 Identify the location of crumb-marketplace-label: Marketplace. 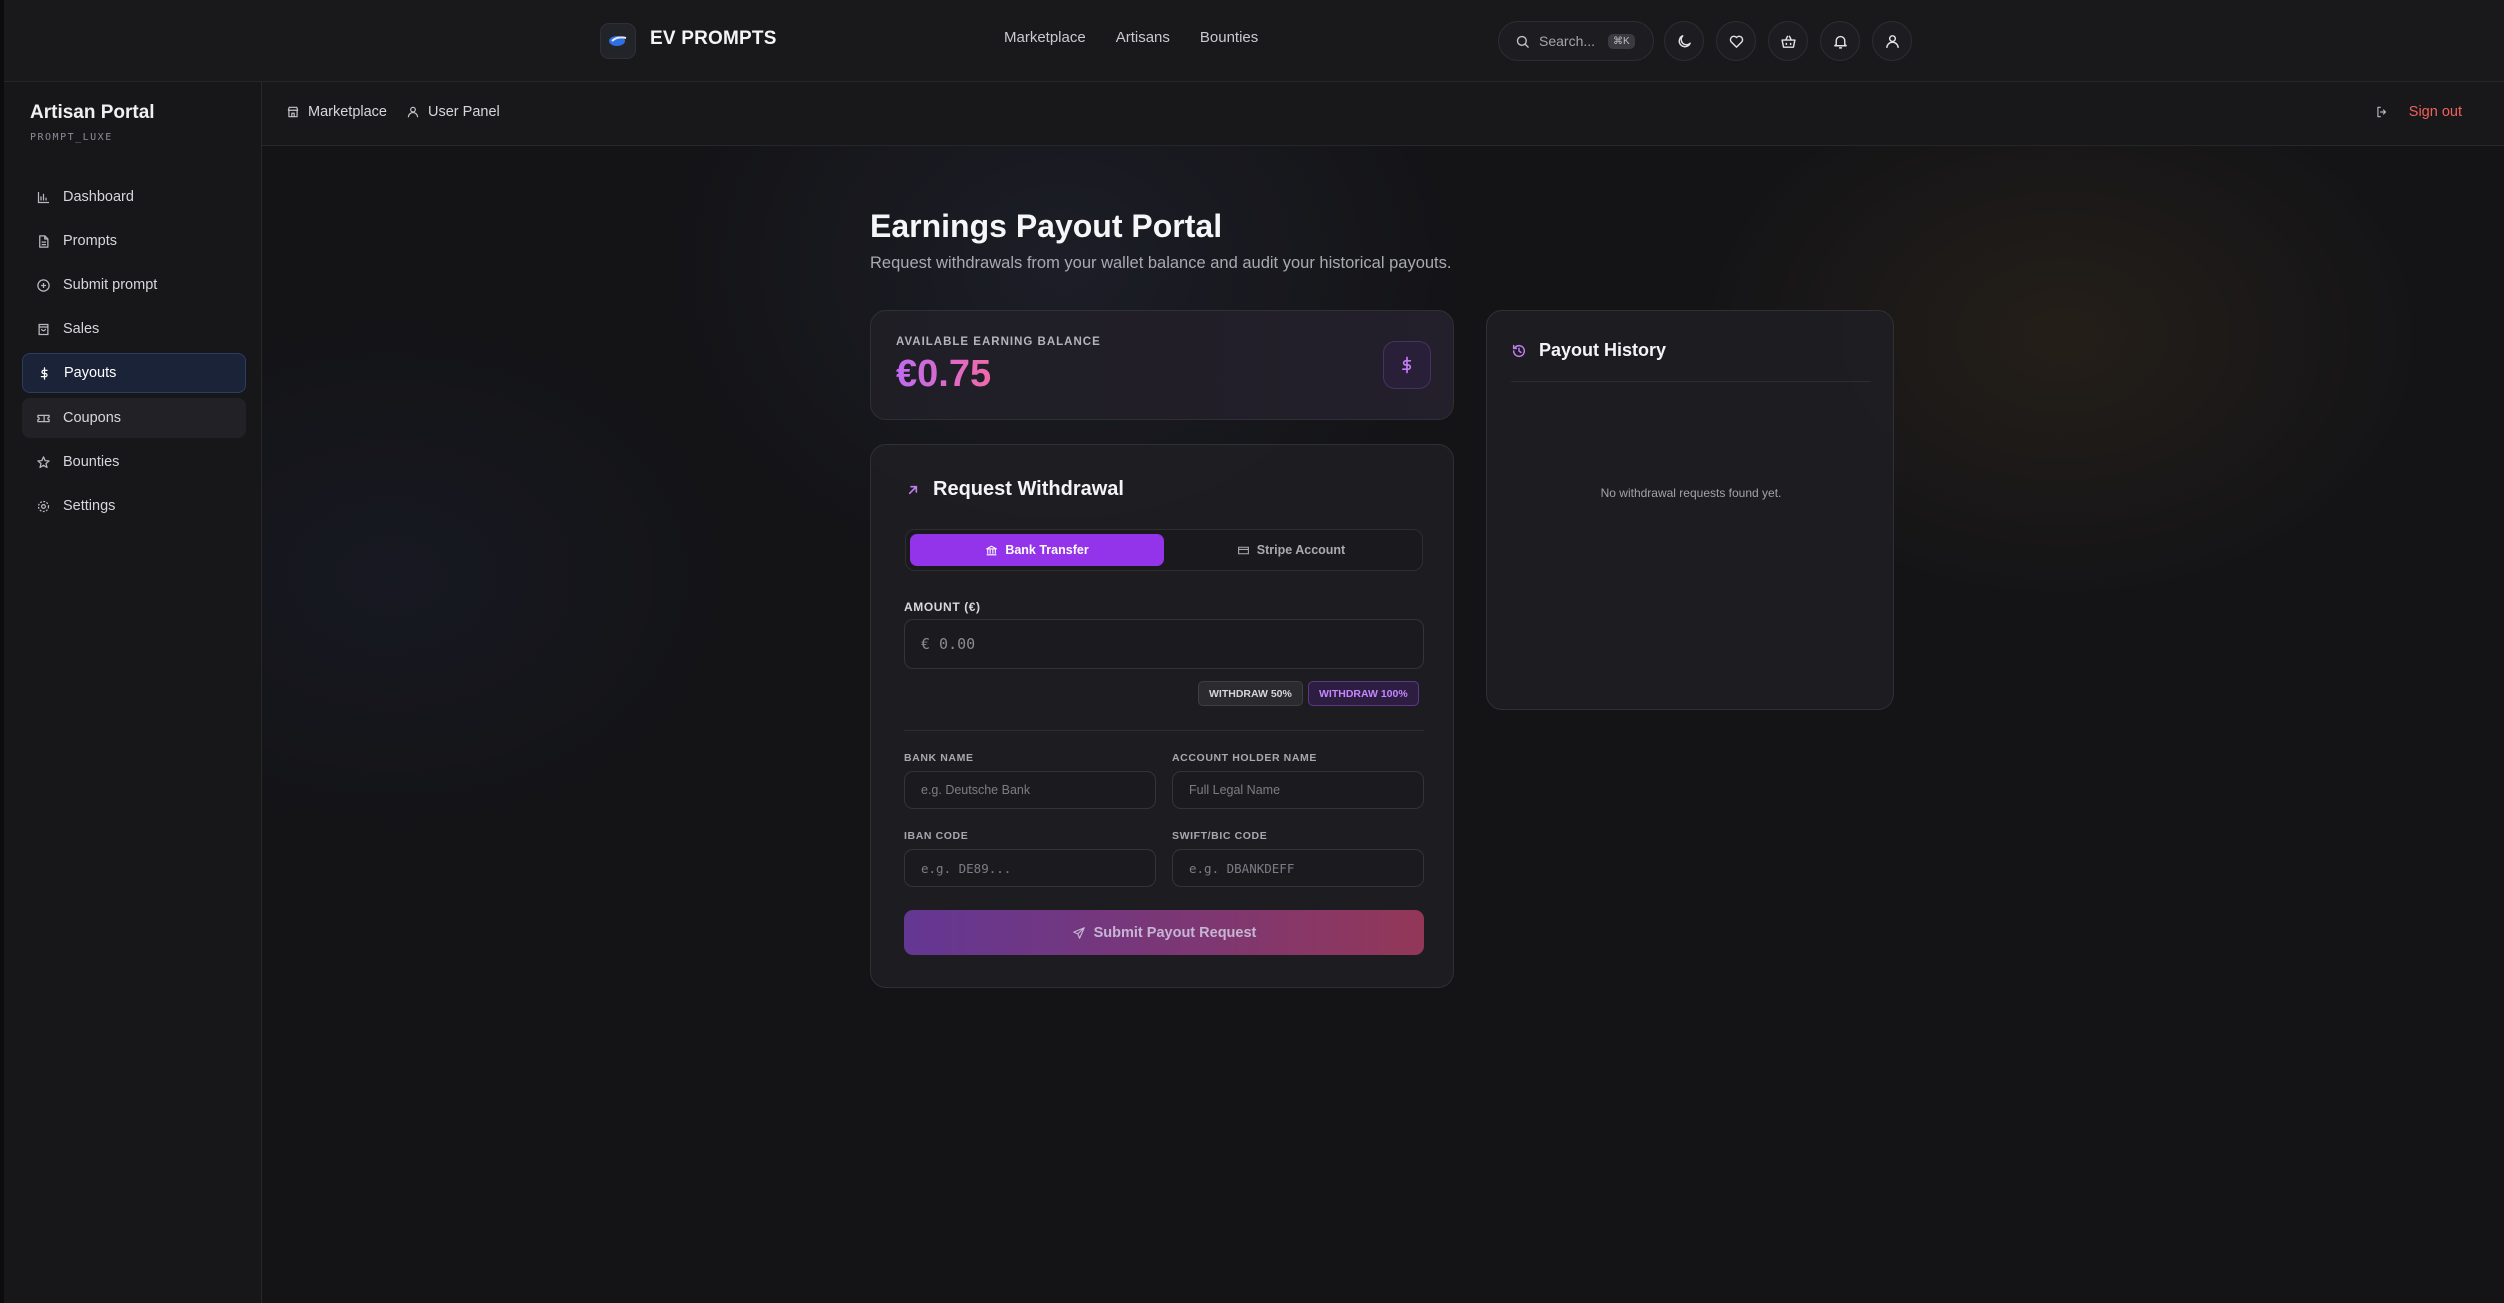
(347, 112).